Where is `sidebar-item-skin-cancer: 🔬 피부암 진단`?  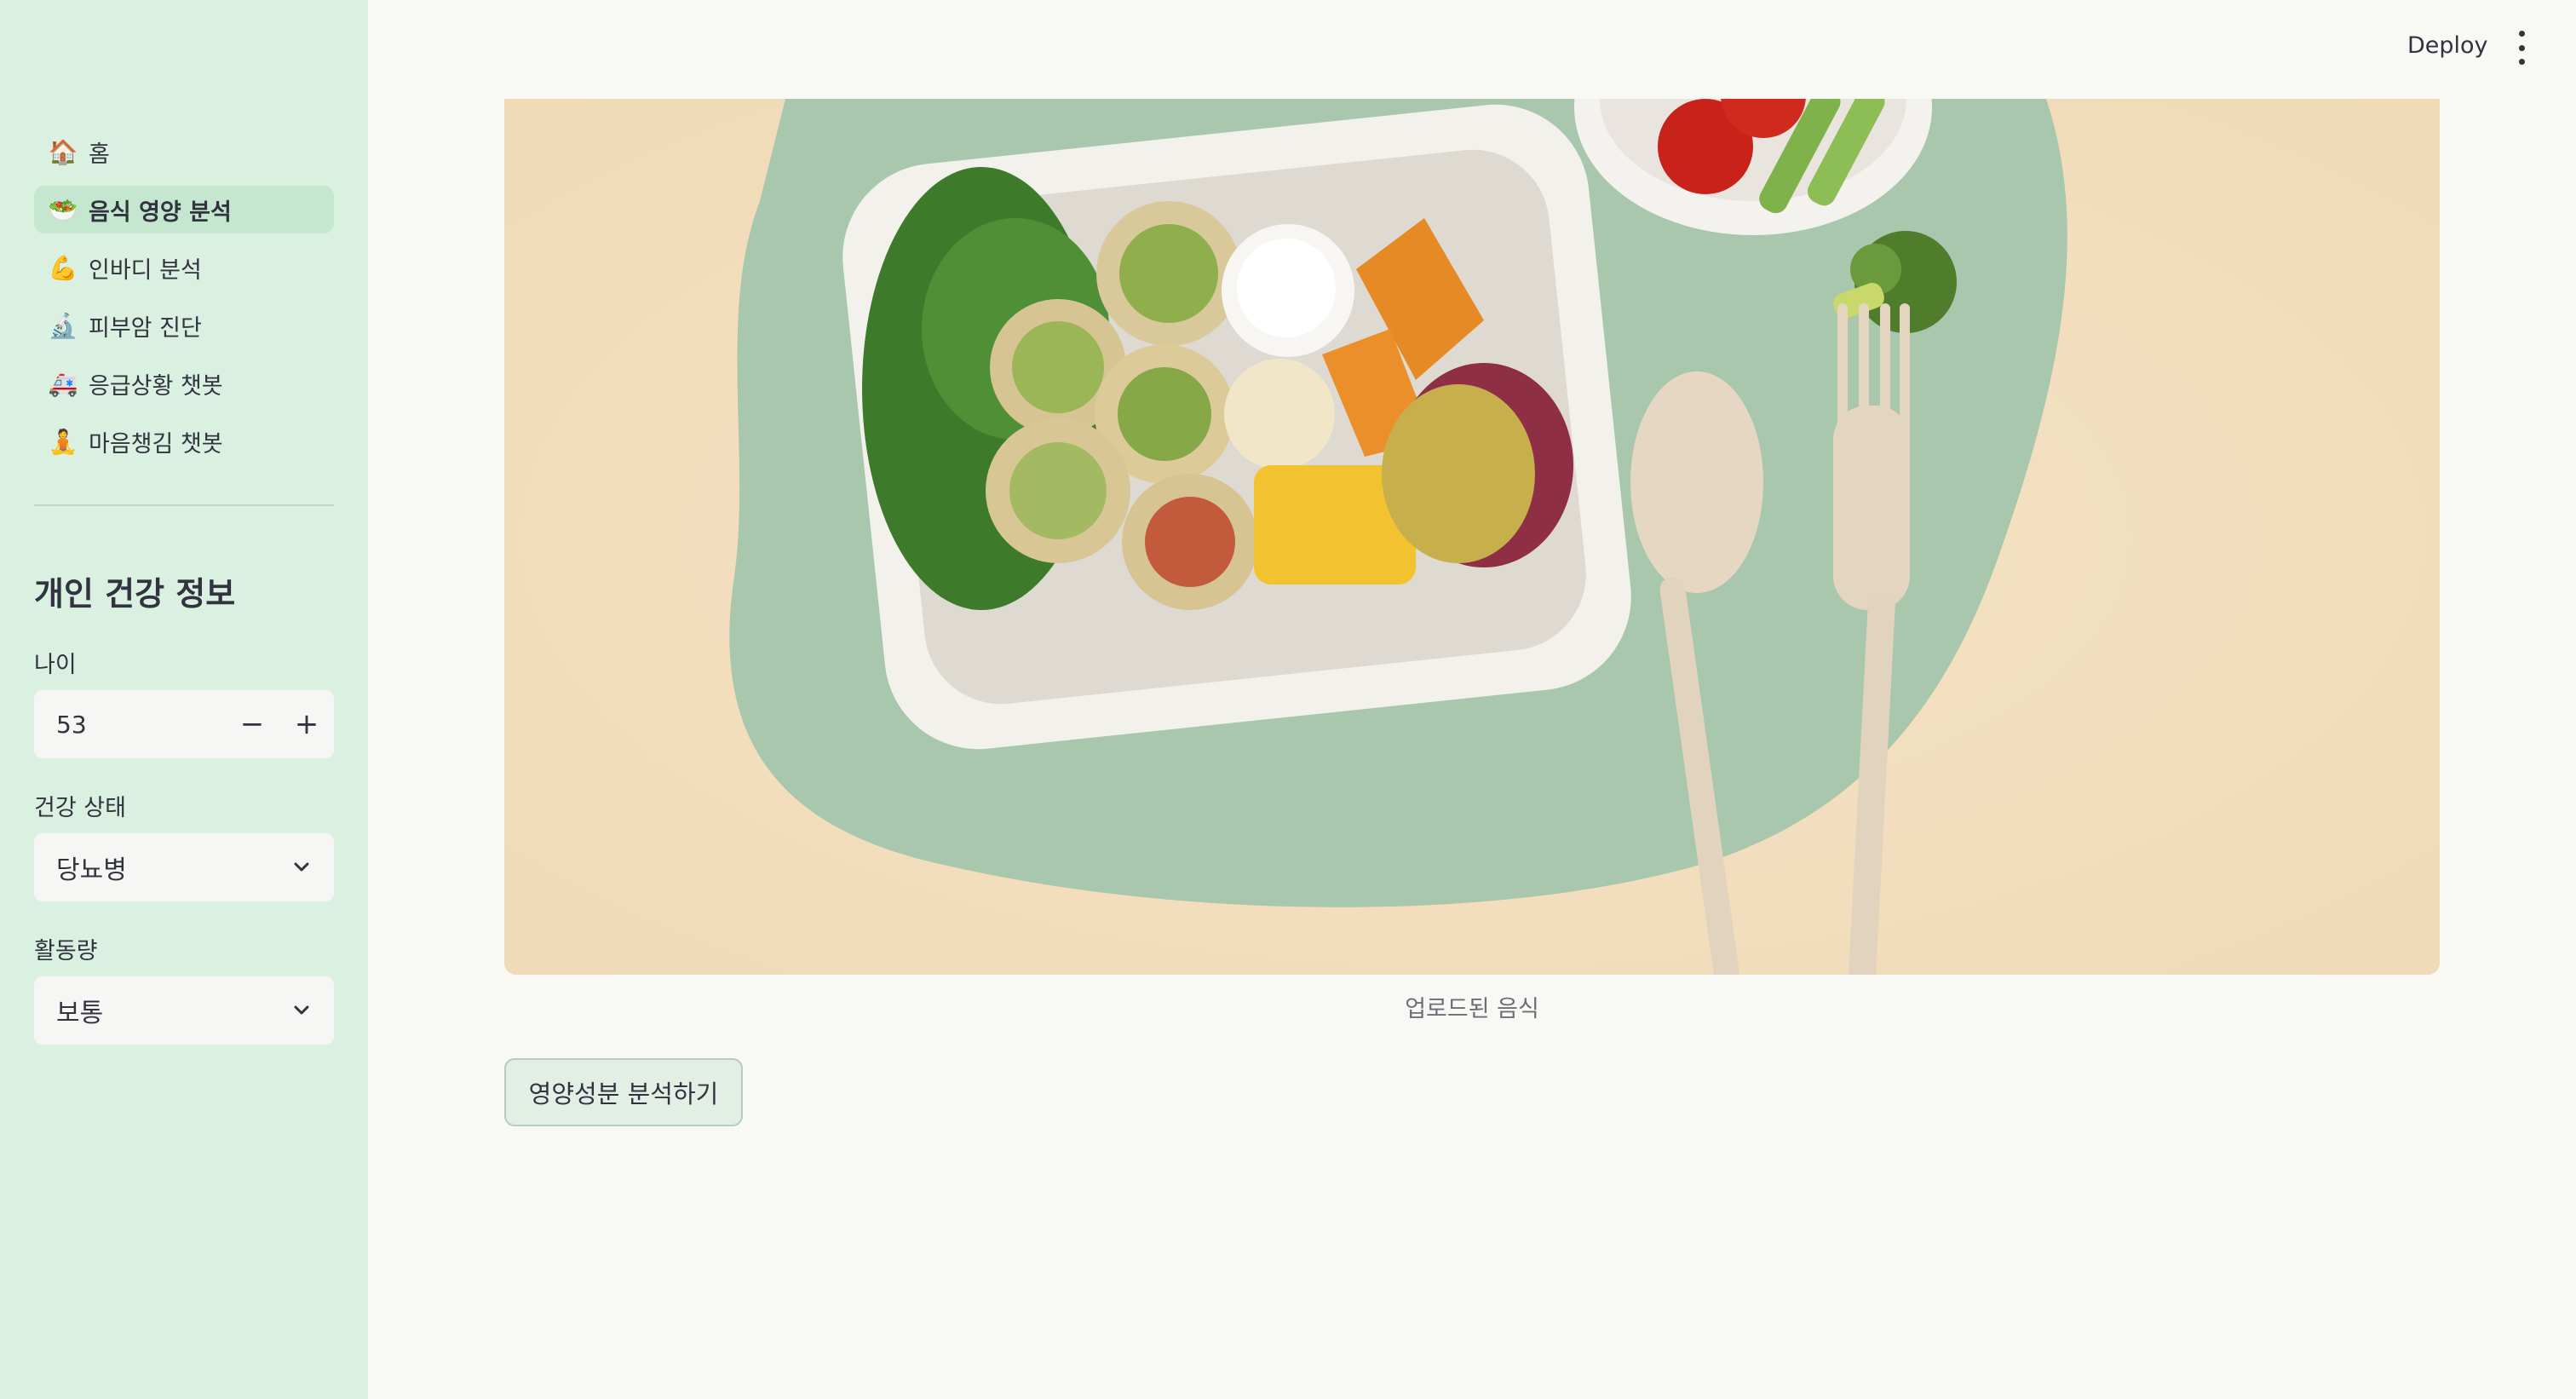 sidebar-item-skin-cancer: 🔬 피부암 진단 is located at coordinates (184, 325).